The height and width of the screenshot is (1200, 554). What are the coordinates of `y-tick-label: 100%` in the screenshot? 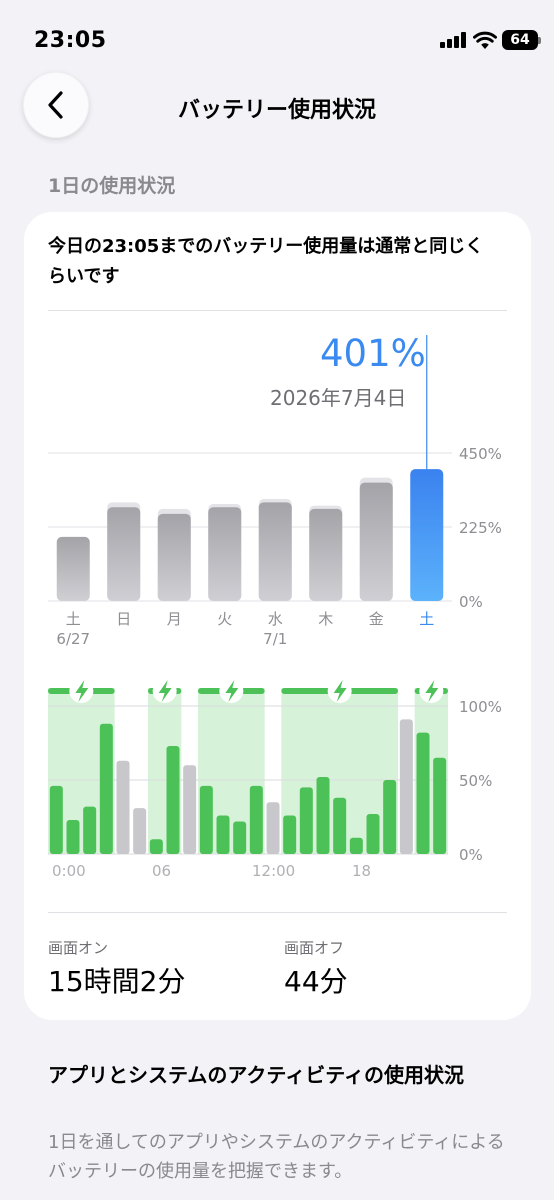 It's located at (480, 707).